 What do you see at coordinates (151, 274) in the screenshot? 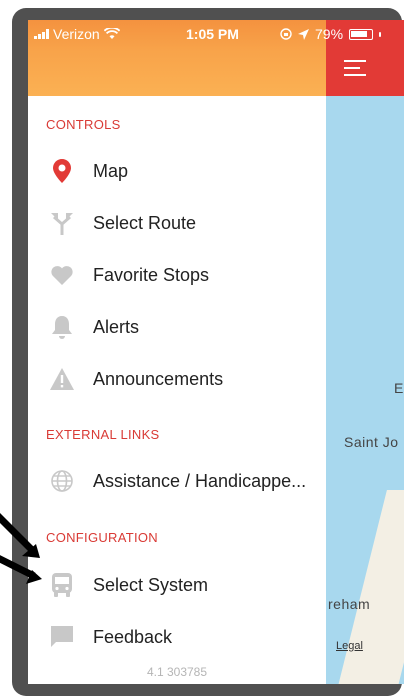
I see `menu-item-label: Favorite Stops` at bounding box center [151, 274].